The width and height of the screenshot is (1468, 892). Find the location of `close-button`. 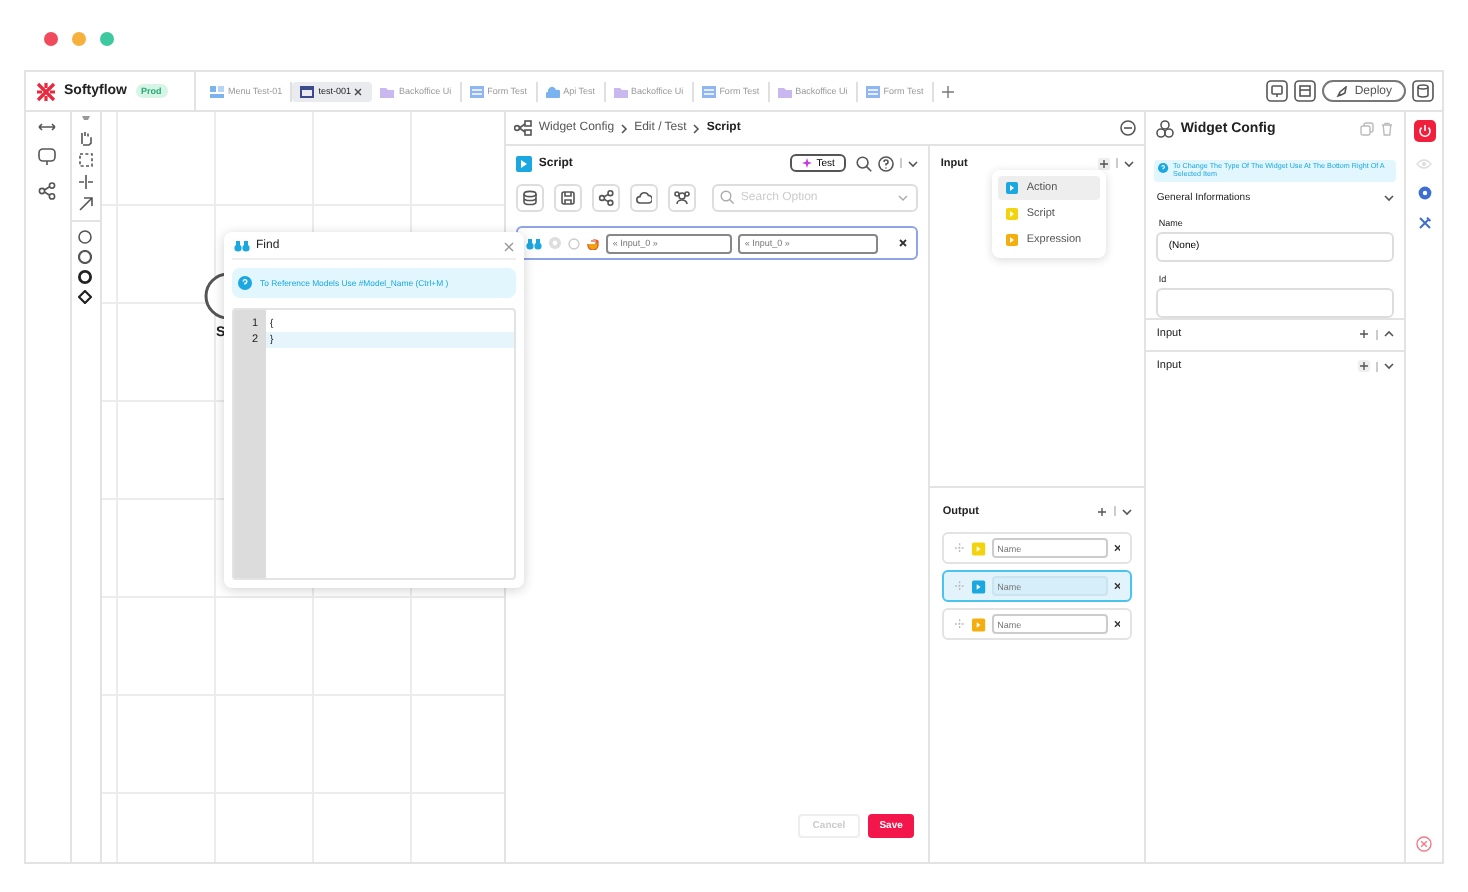

close-button is located at coordinates (51, 39).